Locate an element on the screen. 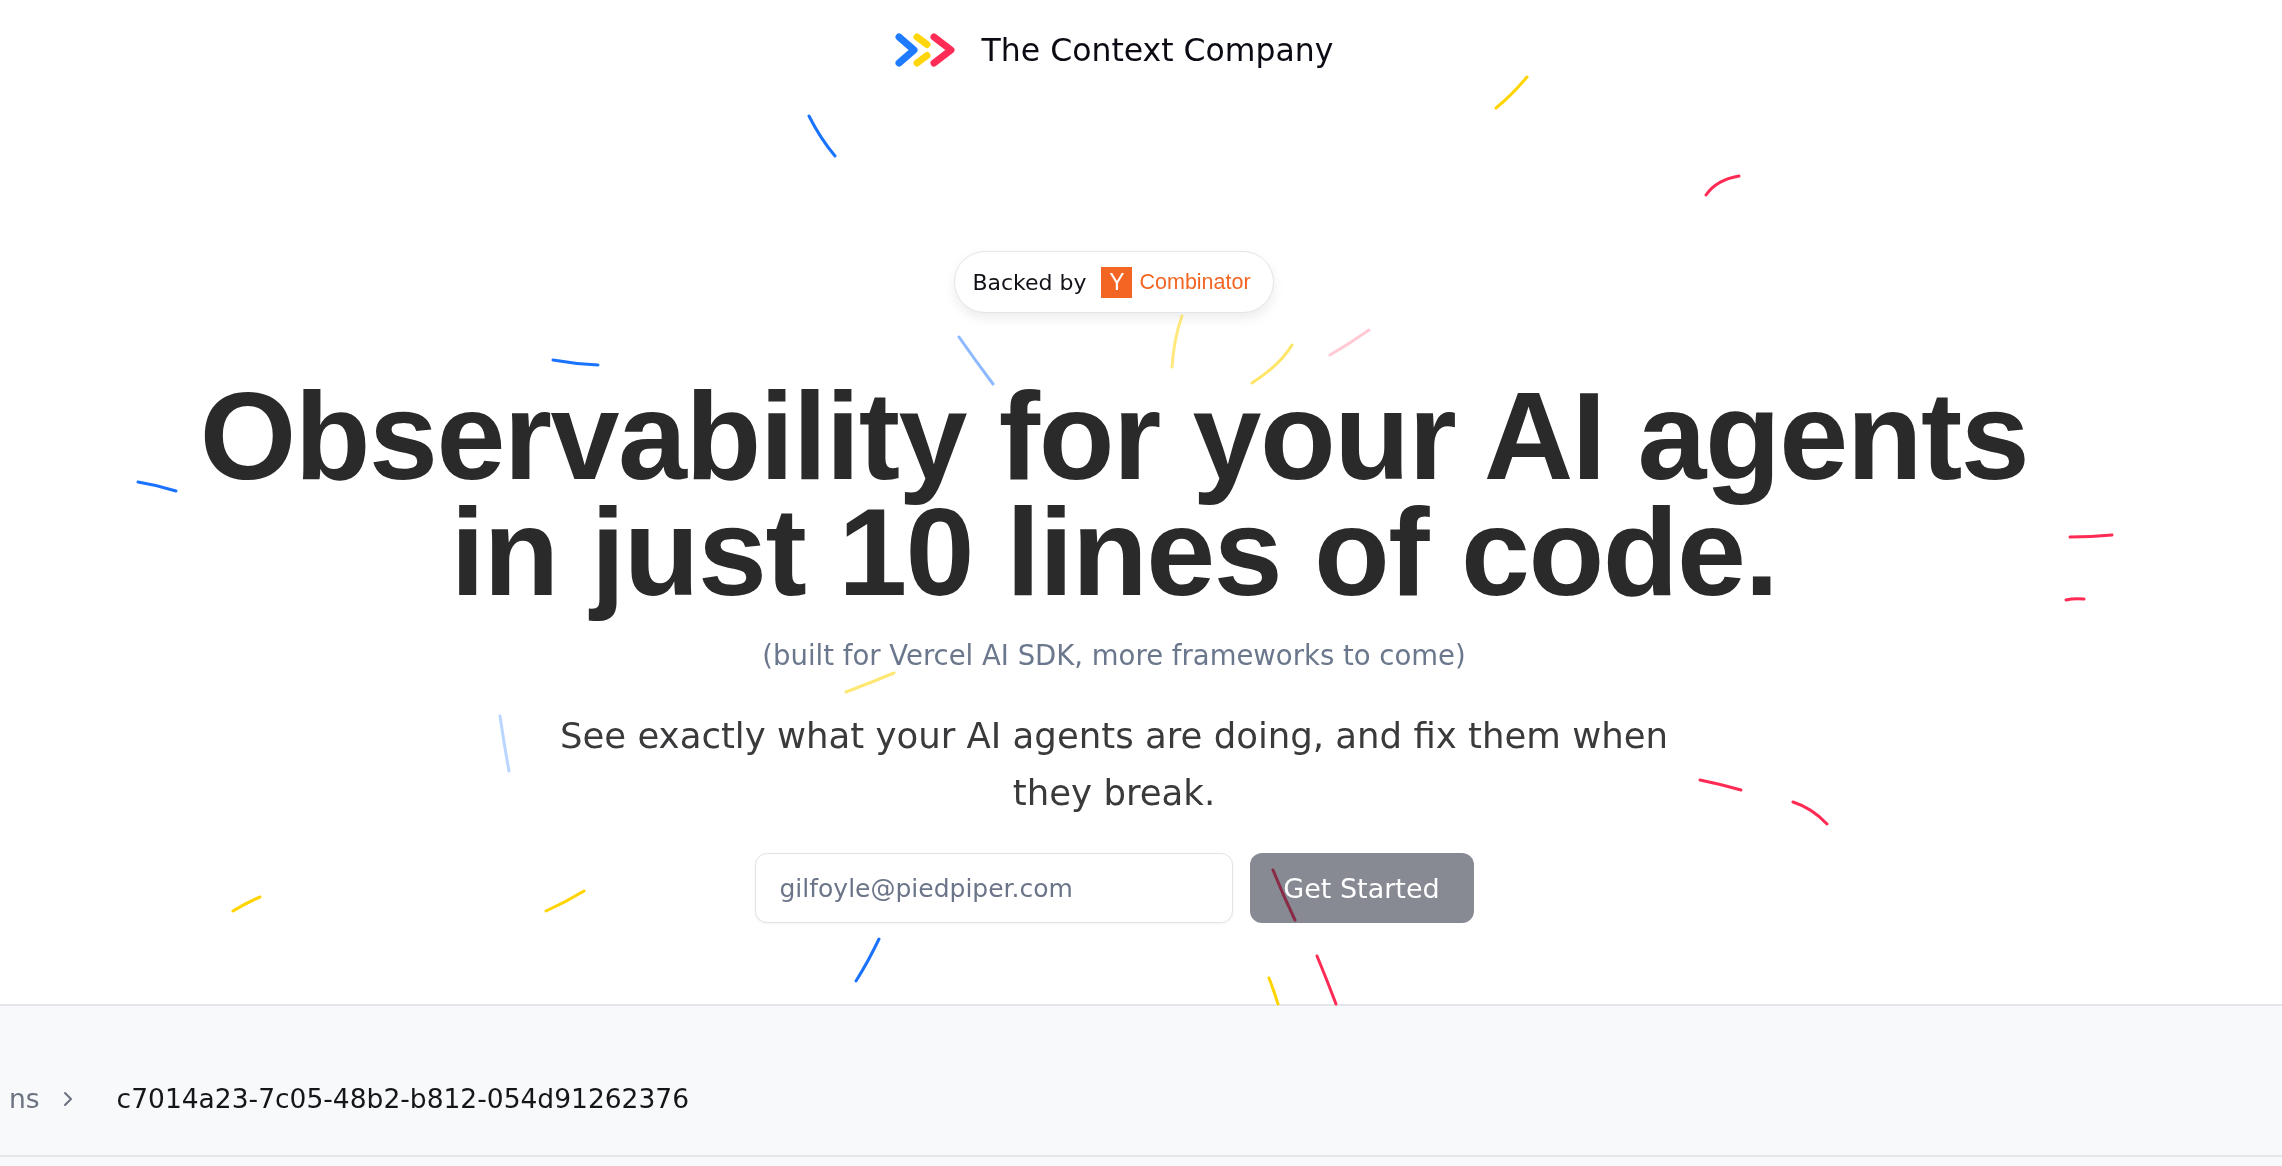 The image size is (2282, 1166). framework-note: (built for Vercel AI SDK, more frameworks to come) is located at coordinates (1114, 655).